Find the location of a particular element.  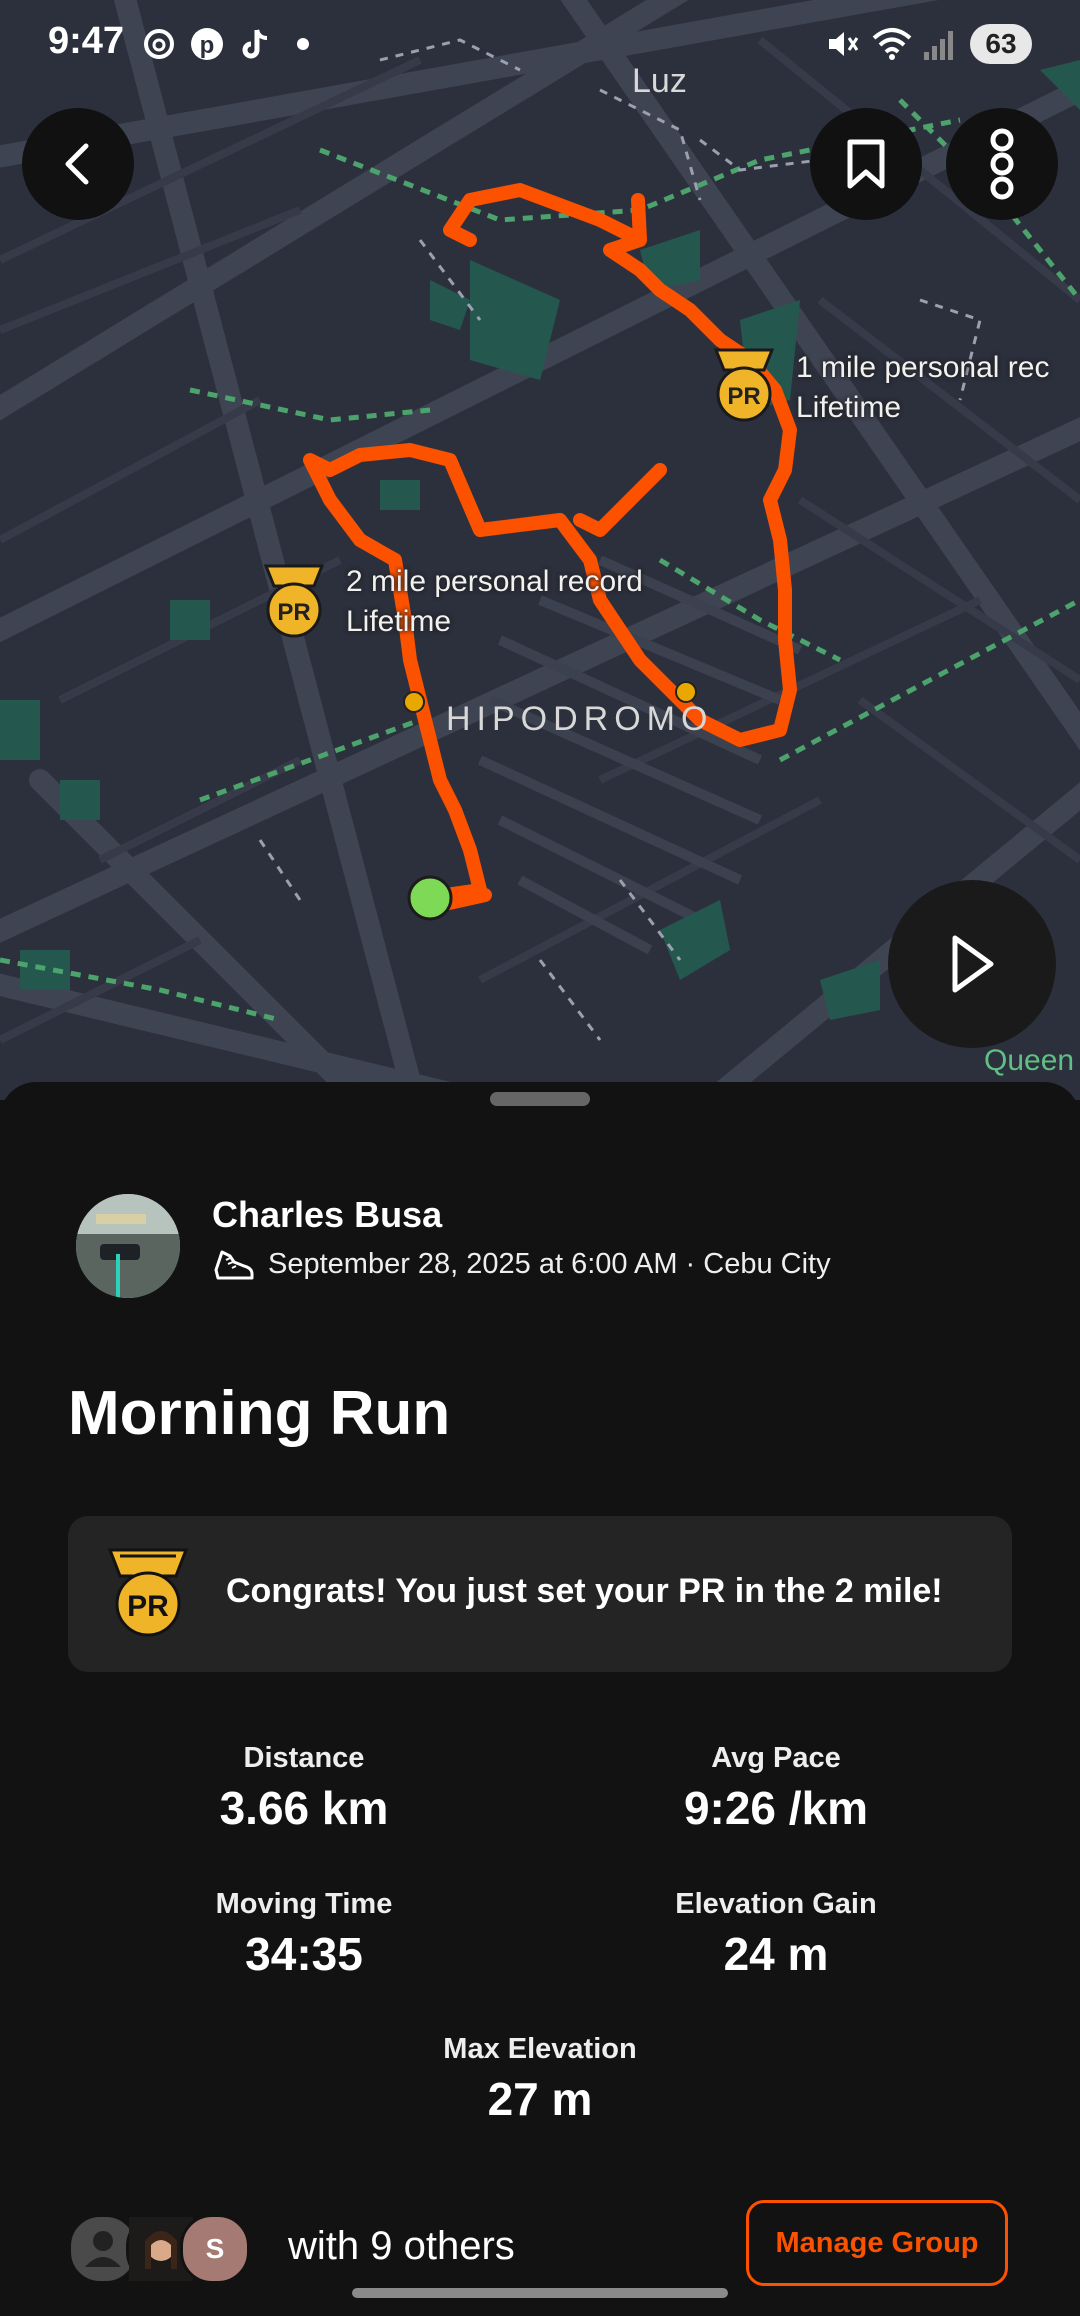

threads-icon is located at coordinates (159, 45).